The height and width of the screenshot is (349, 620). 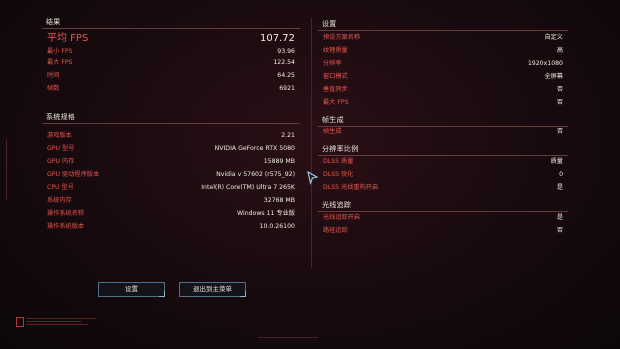 I want to click on ray-tracing-panel: 光线追踪 光线追踪开启 是 路径追踪 否, so click(x=443, y=218).